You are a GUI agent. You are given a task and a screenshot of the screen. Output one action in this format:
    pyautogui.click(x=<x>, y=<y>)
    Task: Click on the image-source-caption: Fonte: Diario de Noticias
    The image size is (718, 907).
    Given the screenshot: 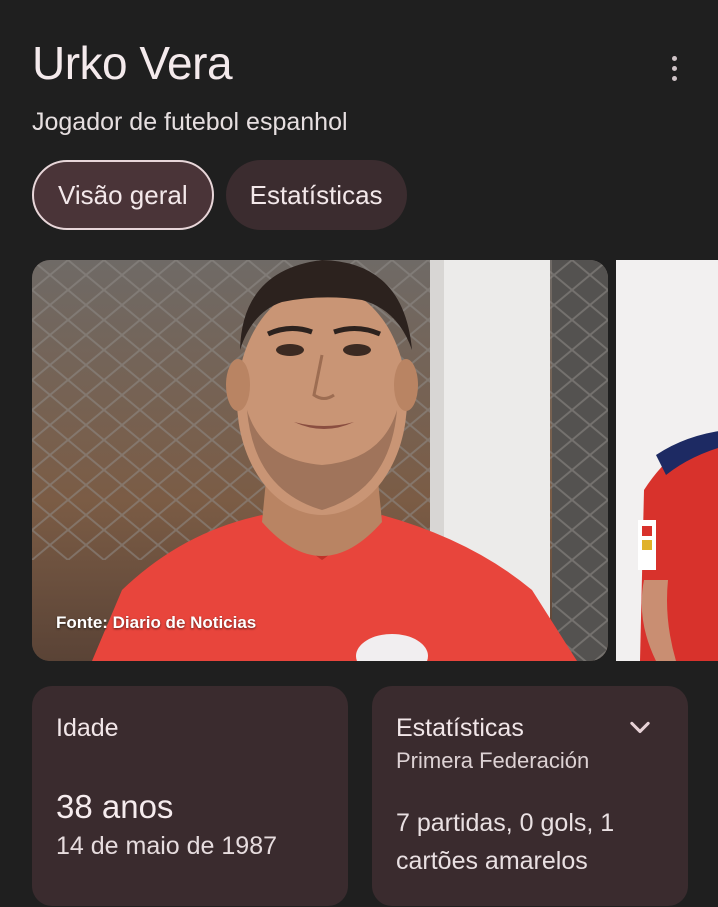 What is the action you would take?
    pyautogui.click(x=156, y=622)
    